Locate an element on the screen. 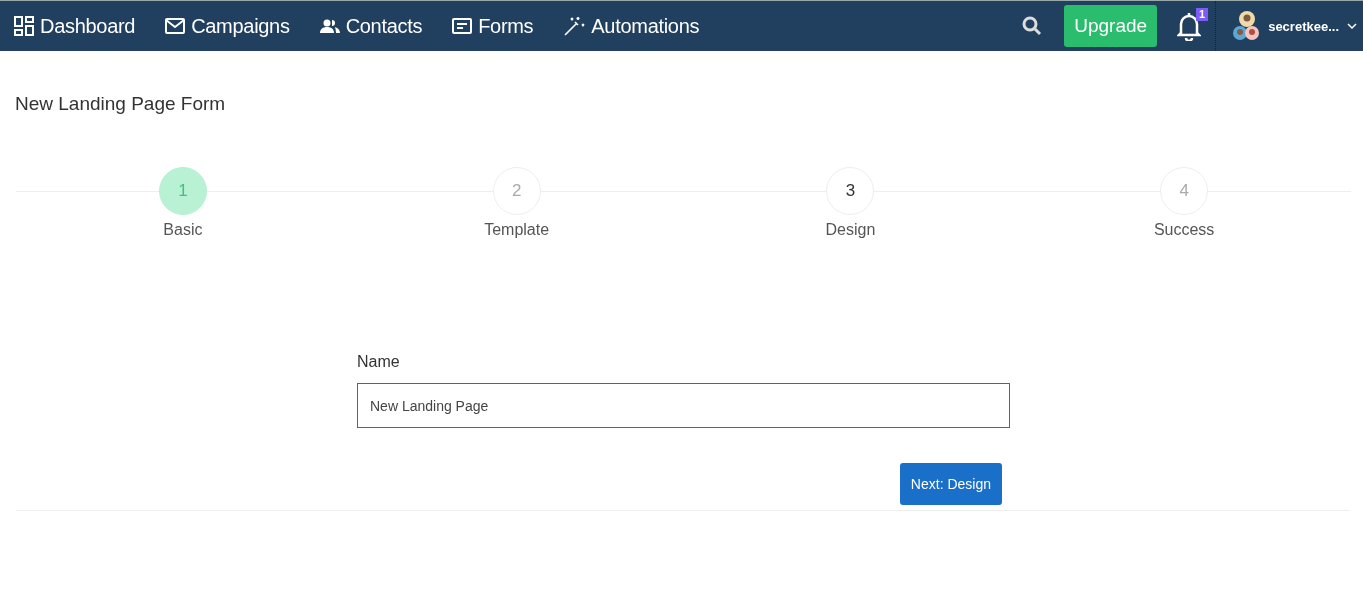 The image size is (1363, 616). mail-icon is located at coordinates (175, 26).